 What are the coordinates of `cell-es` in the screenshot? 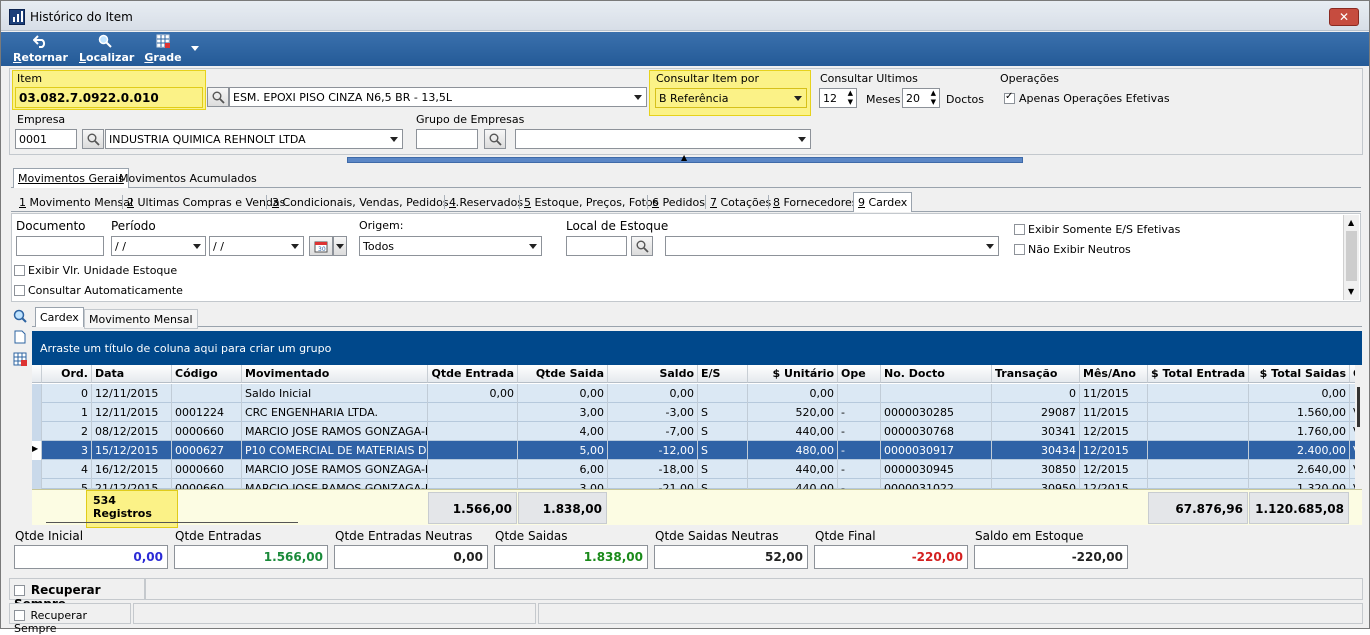 It's located at (723, 393).